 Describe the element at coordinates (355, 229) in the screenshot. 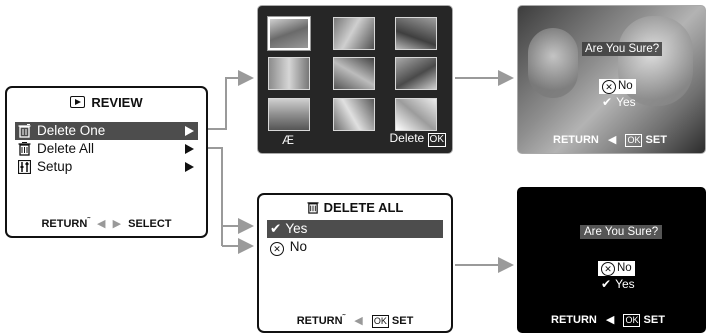

I see `delete-all-option-yes: ✔ Yes` at that location.